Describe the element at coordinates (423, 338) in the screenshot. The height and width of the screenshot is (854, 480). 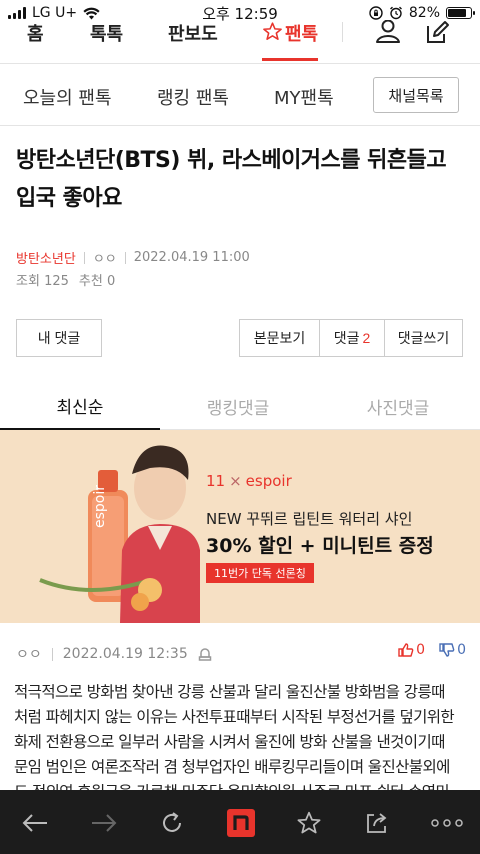
I see `write-comment-button: 댓글쓰기` at that location.